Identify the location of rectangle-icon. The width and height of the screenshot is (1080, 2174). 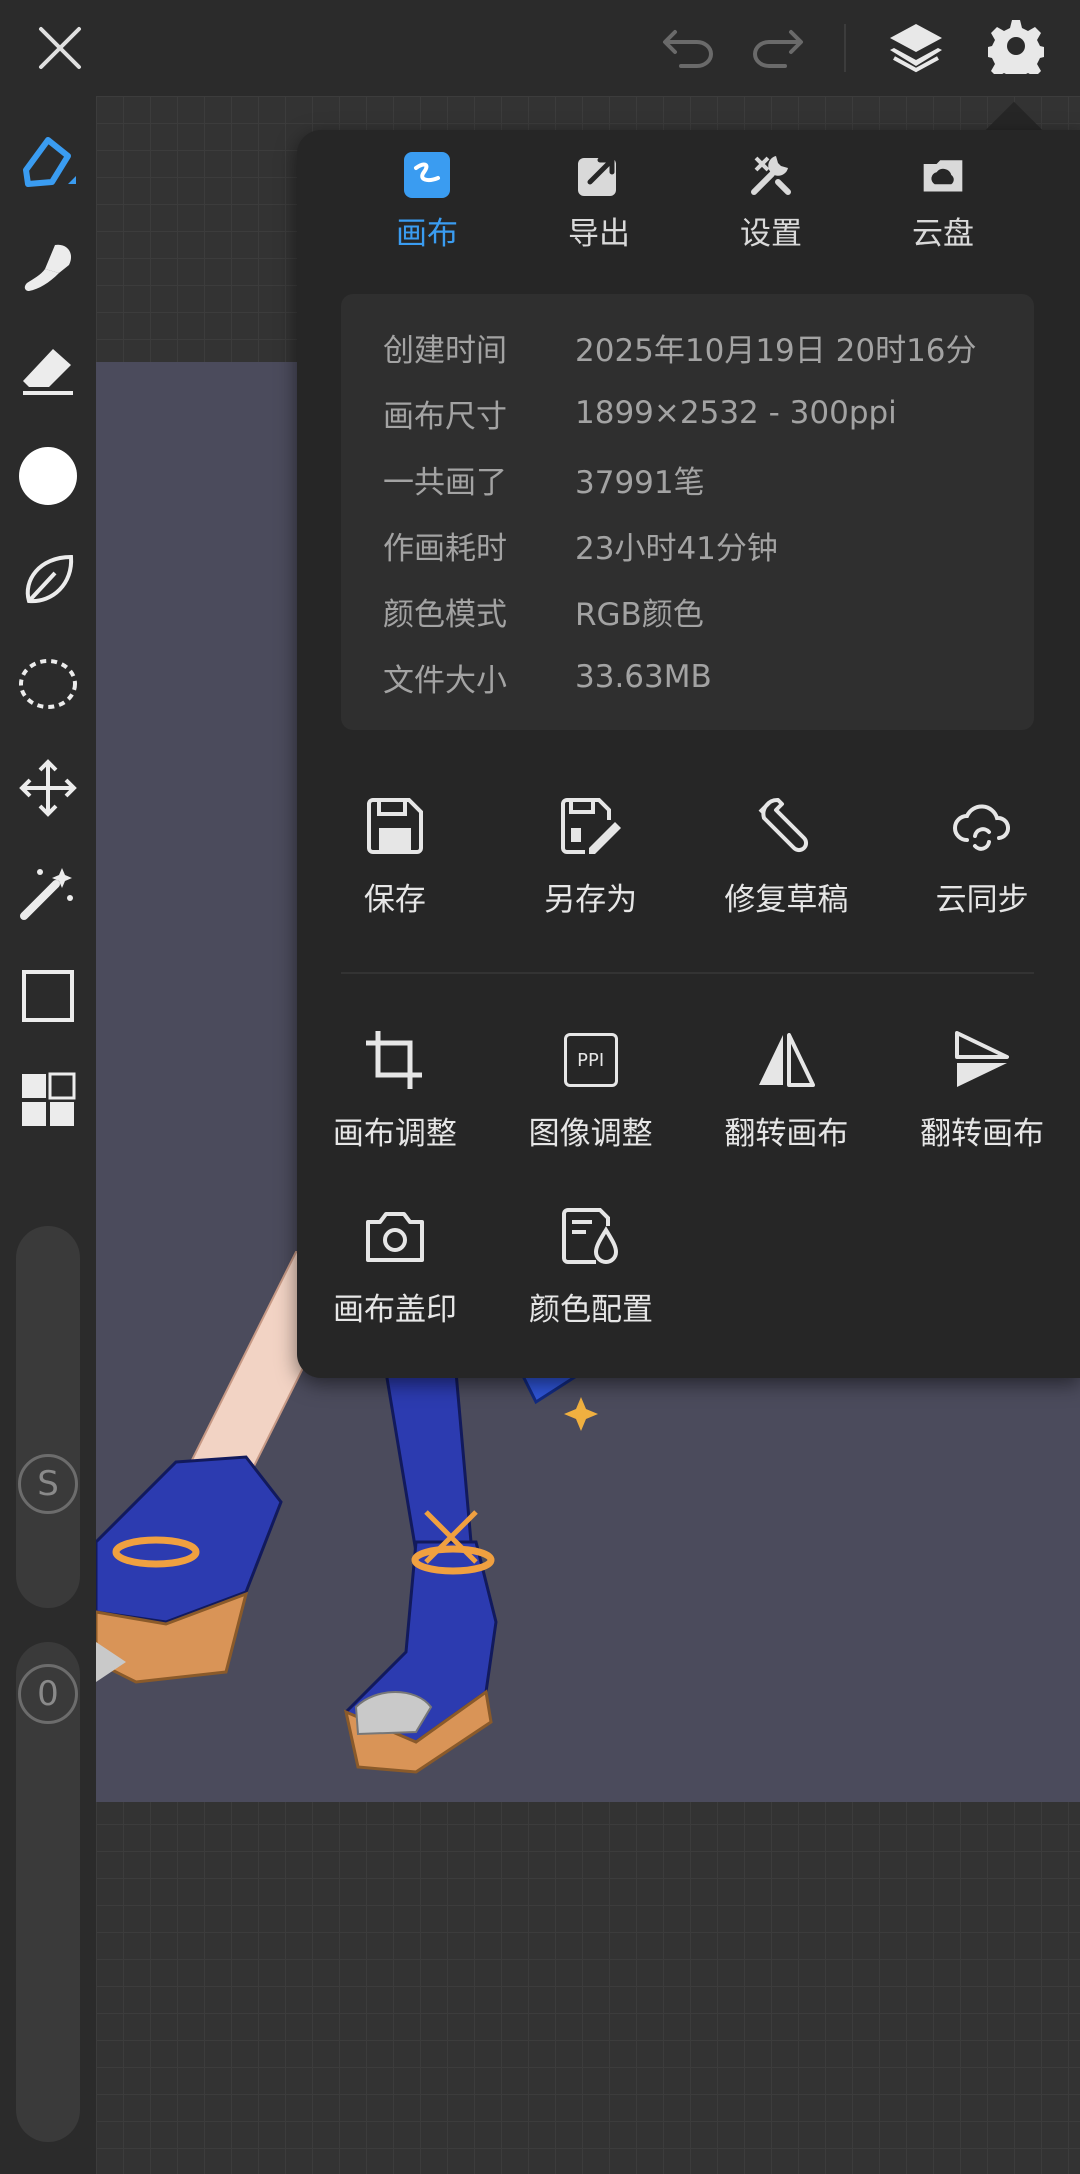
(48, 996).